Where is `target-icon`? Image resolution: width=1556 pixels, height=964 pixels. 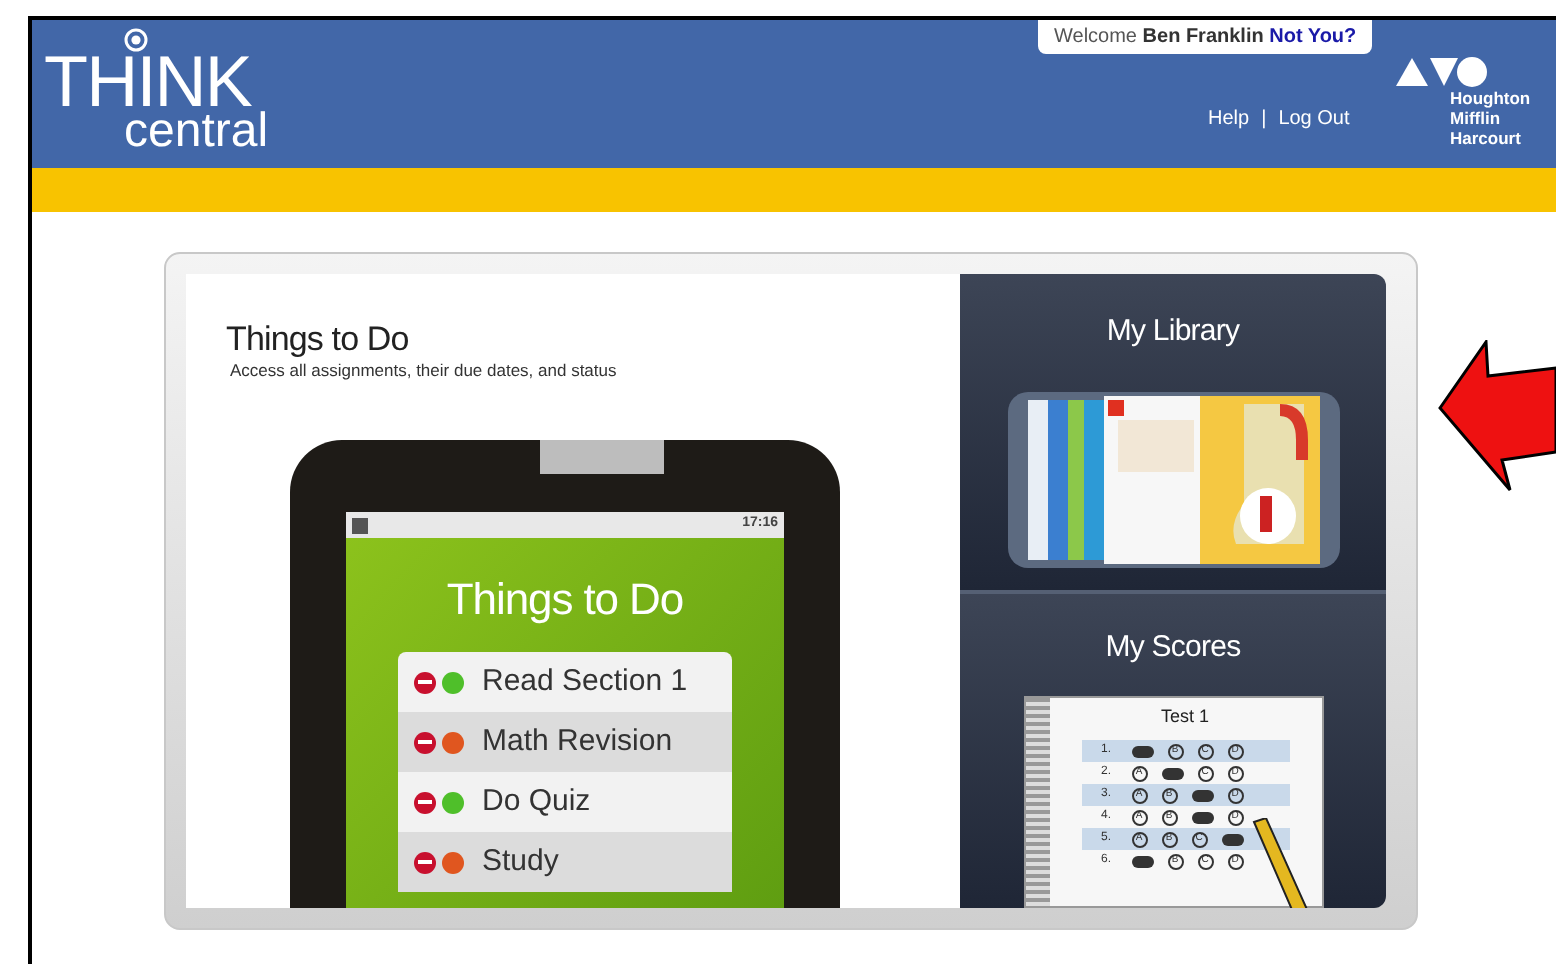
target-icon is located at coordinates (136, 40).